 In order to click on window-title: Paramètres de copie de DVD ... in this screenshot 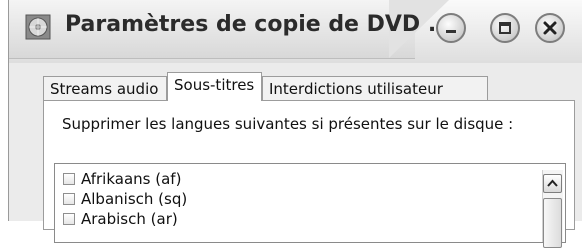, I will do `click(259, 24)`.